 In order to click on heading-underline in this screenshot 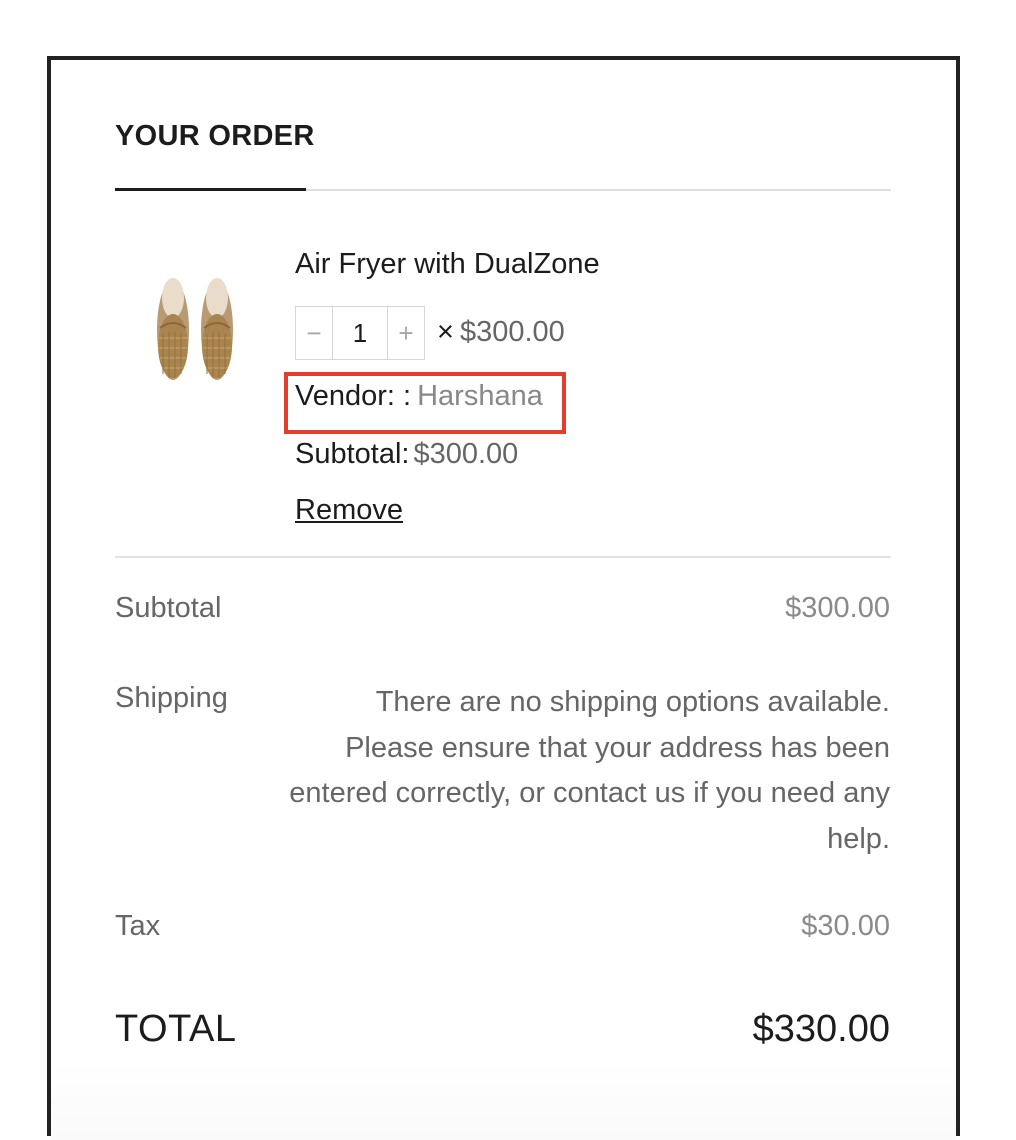, I will do `click(210, 189)`.